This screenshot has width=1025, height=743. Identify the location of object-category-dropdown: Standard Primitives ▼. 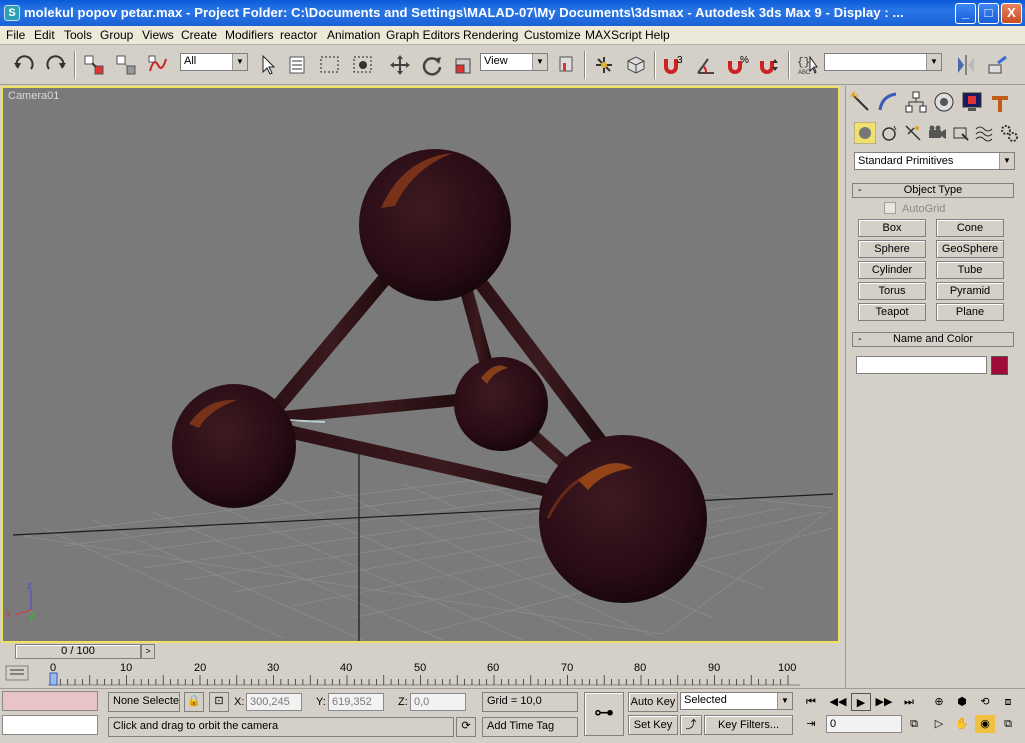
(934, 161).